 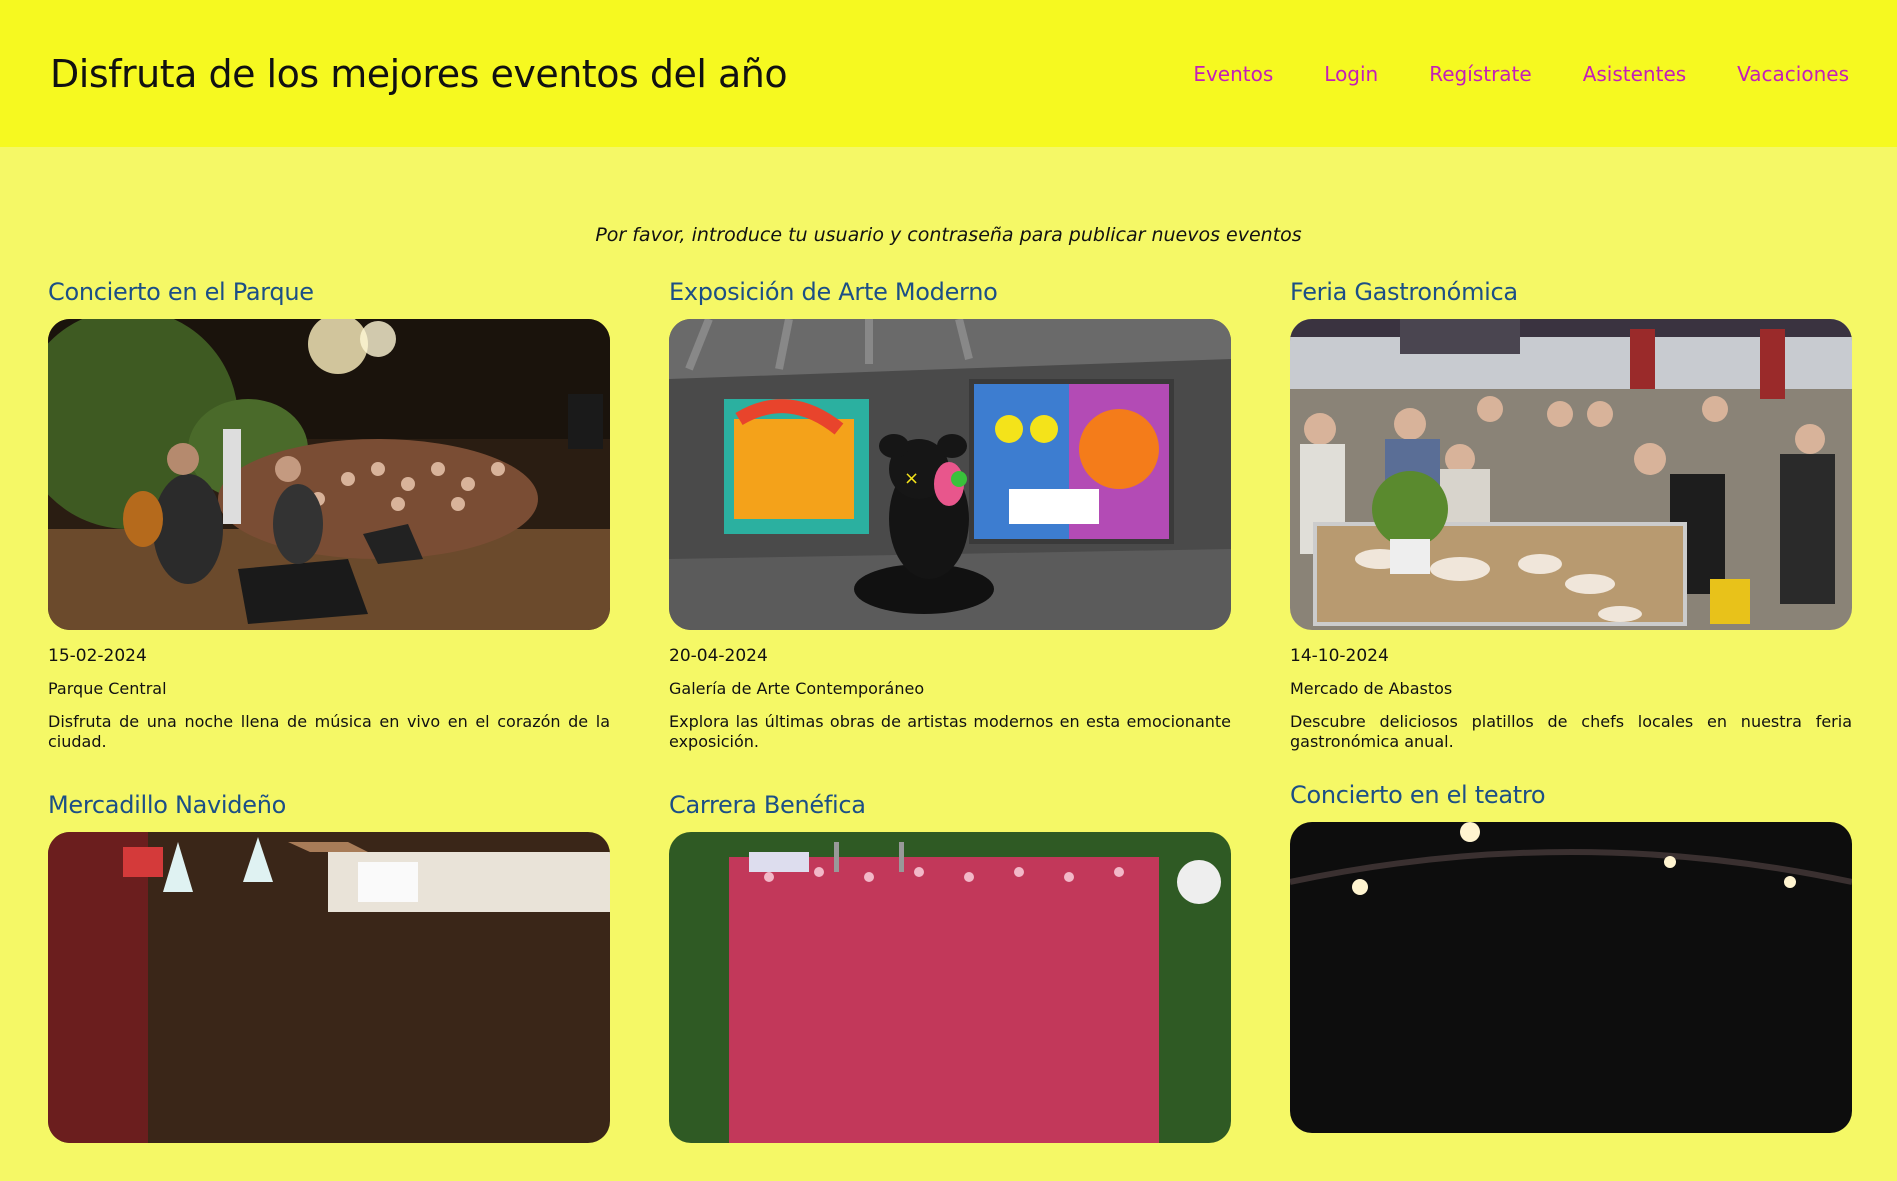 I want to click on event-place: Galería de Arte Contemporáneo, so click(x=797, y=688).